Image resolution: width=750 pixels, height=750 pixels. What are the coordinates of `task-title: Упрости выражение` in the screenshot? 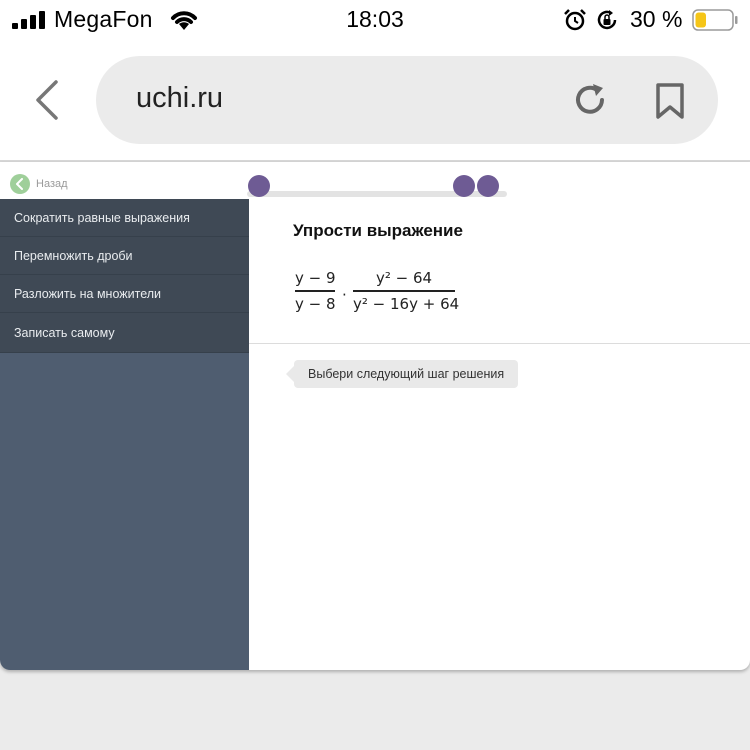 It's located at (378, 230).